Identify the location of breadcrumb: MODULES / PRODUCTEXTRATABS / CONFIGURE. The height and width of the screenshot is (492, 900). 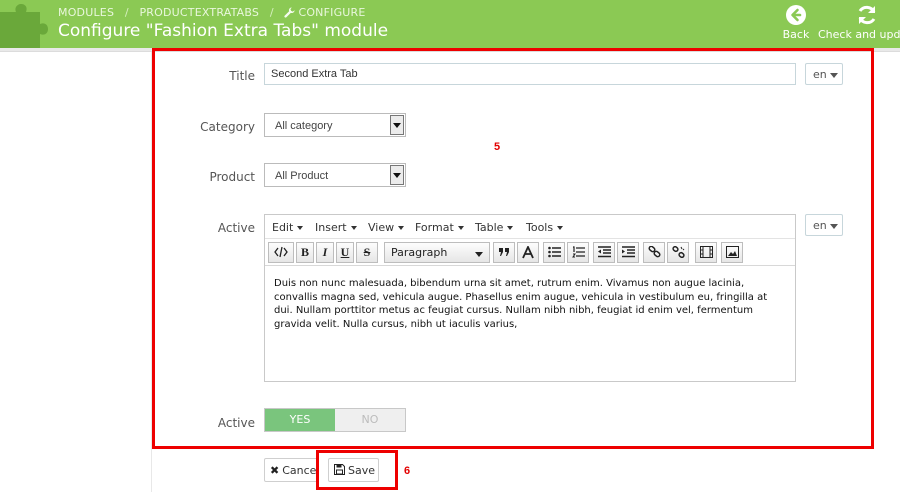
(212, 12).